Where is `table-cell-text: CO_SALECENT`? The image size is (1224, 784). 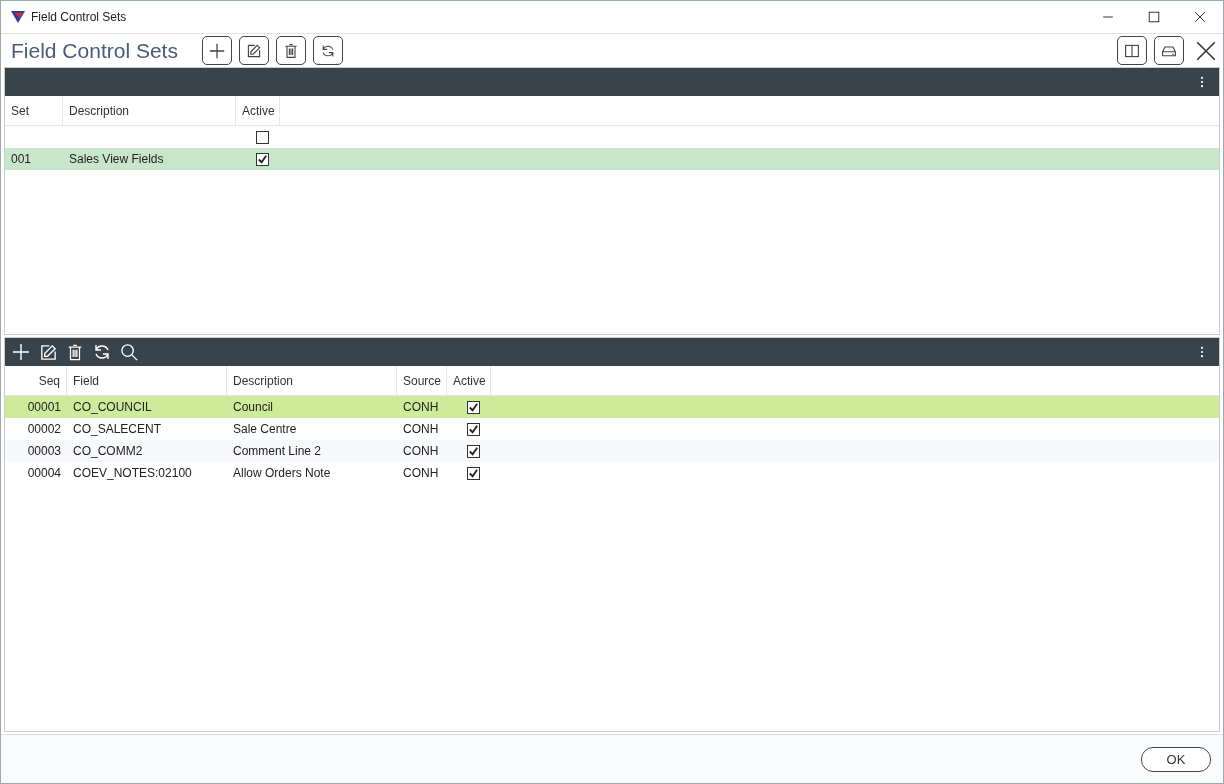
table-cell-text: CO_SALECENT is located at coordinates (117, 429).